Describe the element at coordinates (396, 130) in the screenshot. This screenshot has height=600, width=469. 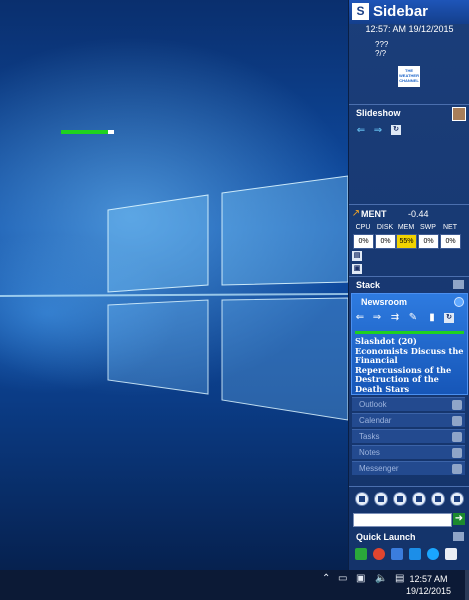
I see `refresh-icon: ↻` at that location.